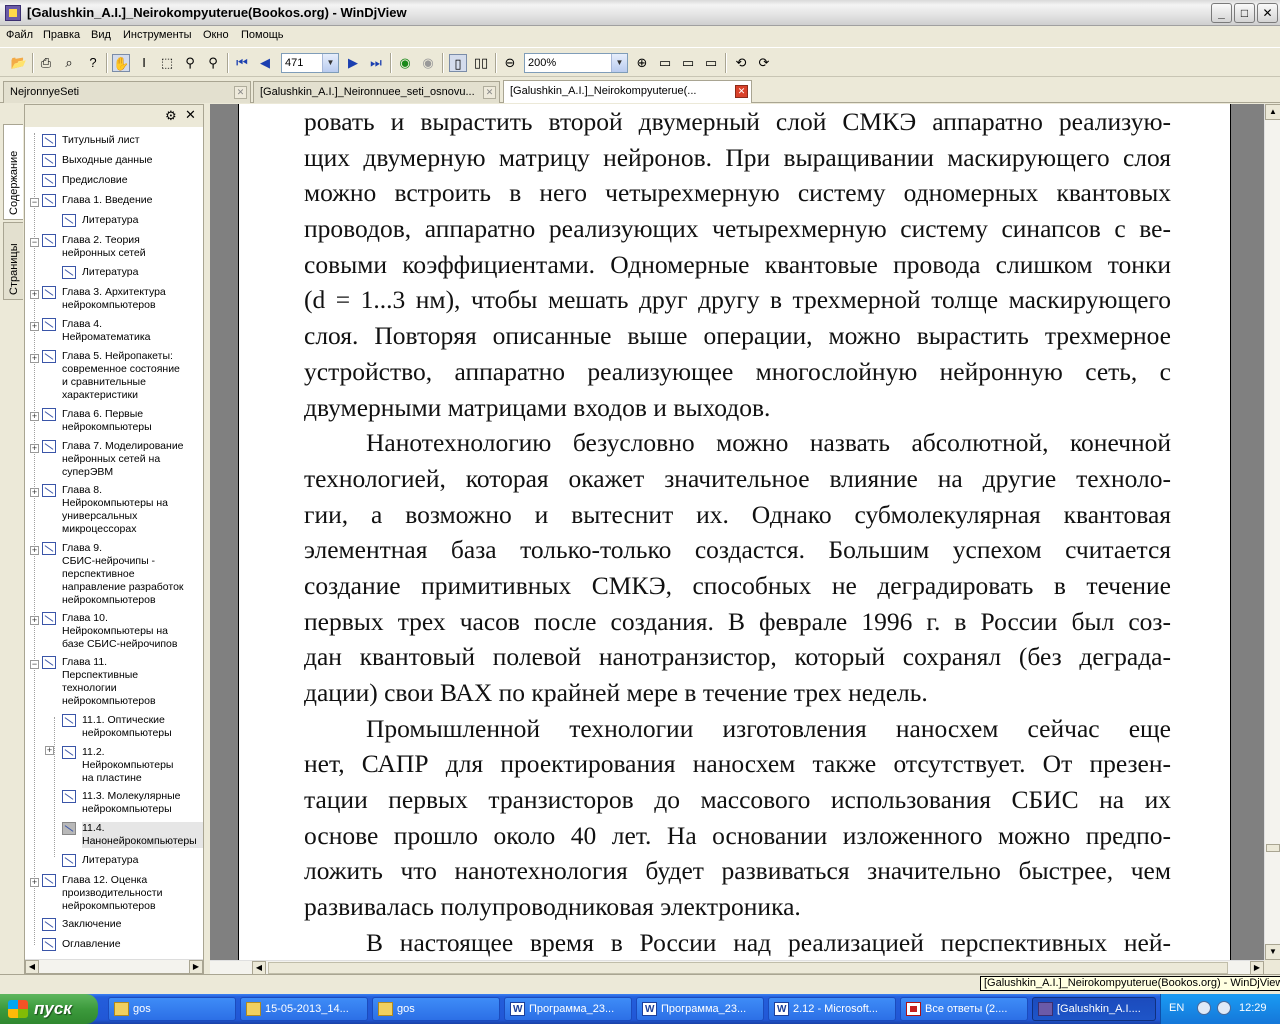 The image size is (1280, 1024). Describe the element at coordinates (122, 160) in the screenshot. I see `toc-item: Выходные данные` at that location.